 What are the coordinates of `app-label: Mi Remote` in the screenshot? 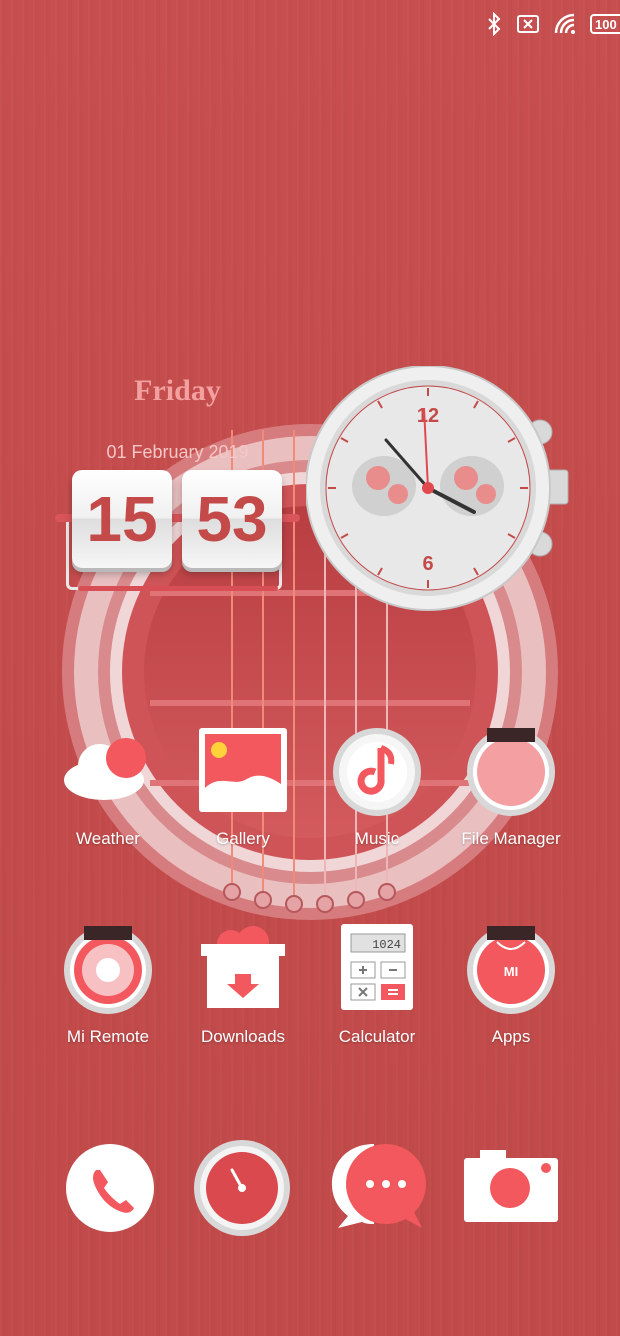 It's located at (108, 1036).